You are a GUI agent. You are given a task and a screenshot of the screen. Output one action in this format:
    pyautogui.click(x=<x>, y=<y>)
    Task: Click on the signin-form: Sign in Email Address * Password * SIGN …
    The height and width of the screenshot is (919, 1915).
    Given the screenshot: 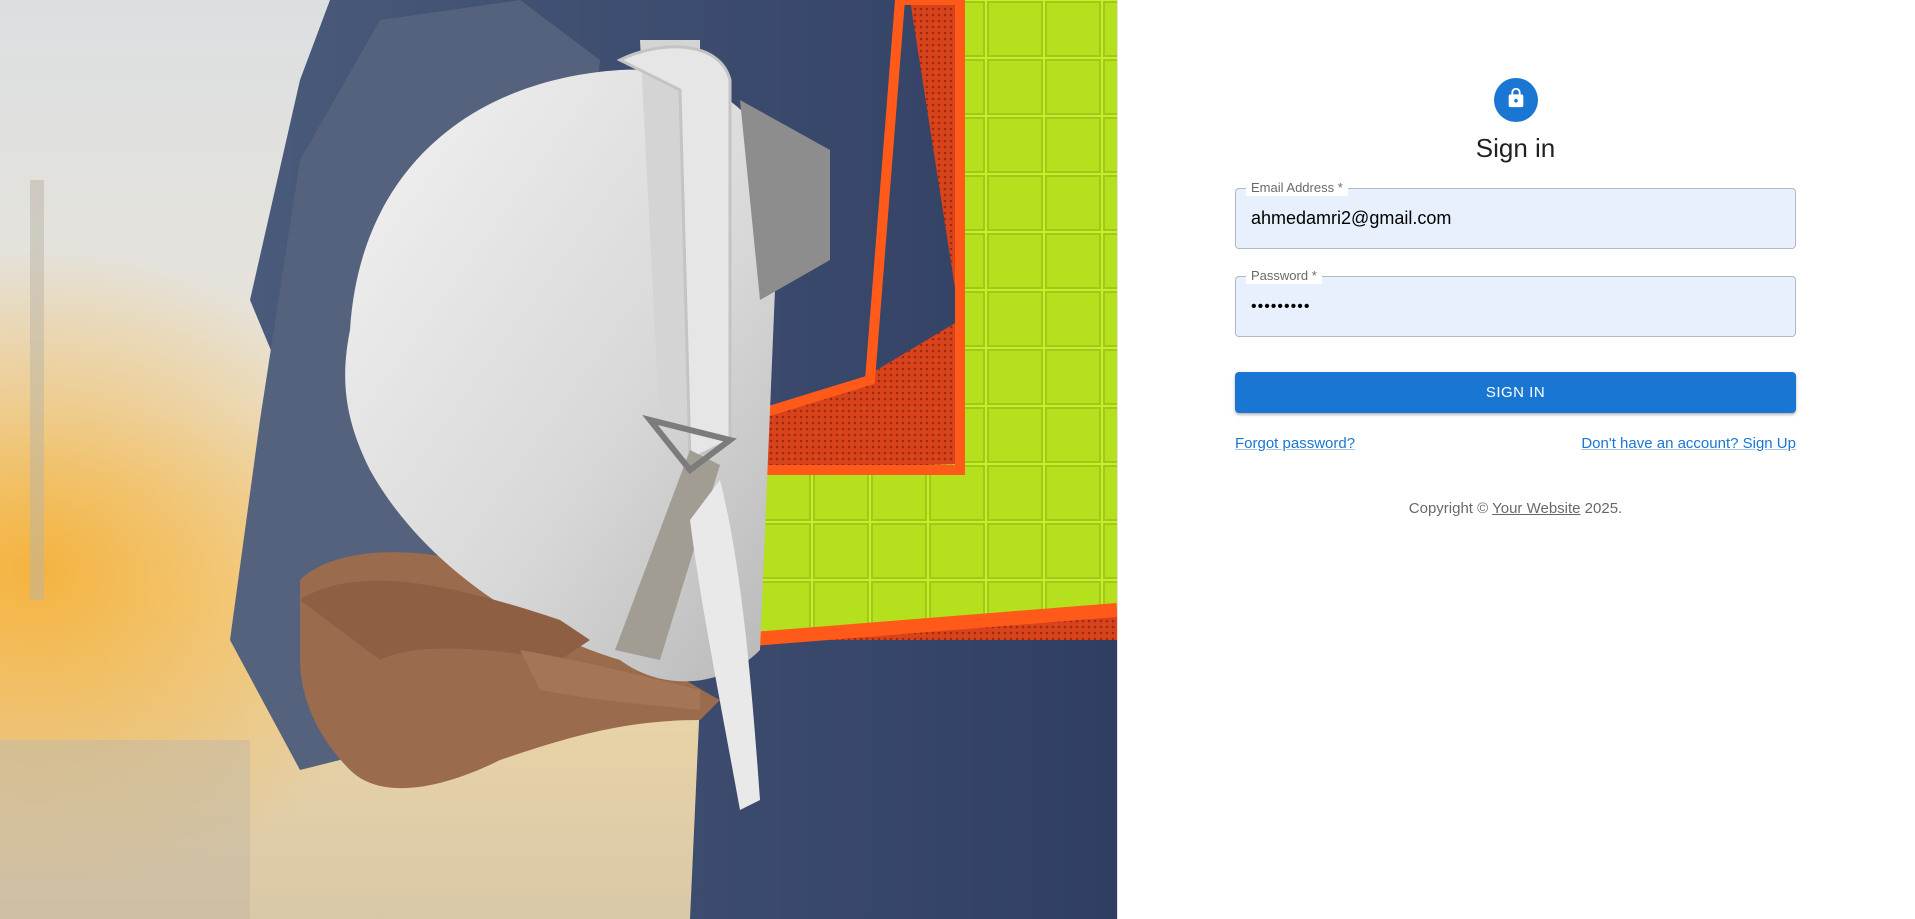 What is the action you would take?
    pyautogui.click(x=1515, y=297)
    